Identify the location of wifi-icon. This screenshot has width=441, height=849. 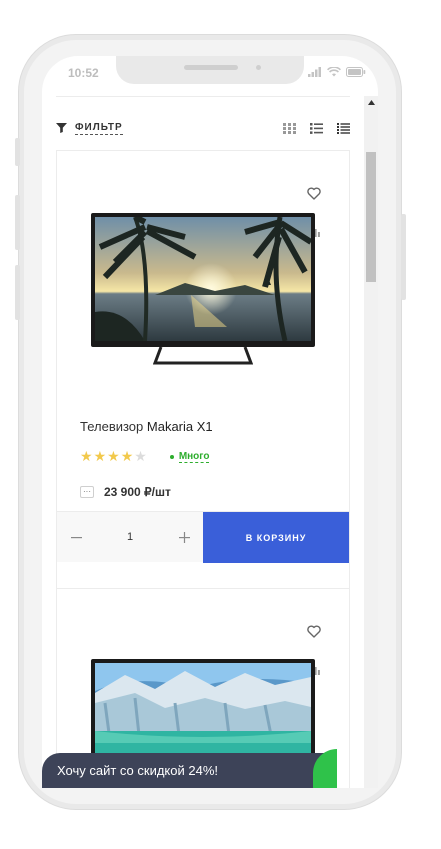
(334, 72).